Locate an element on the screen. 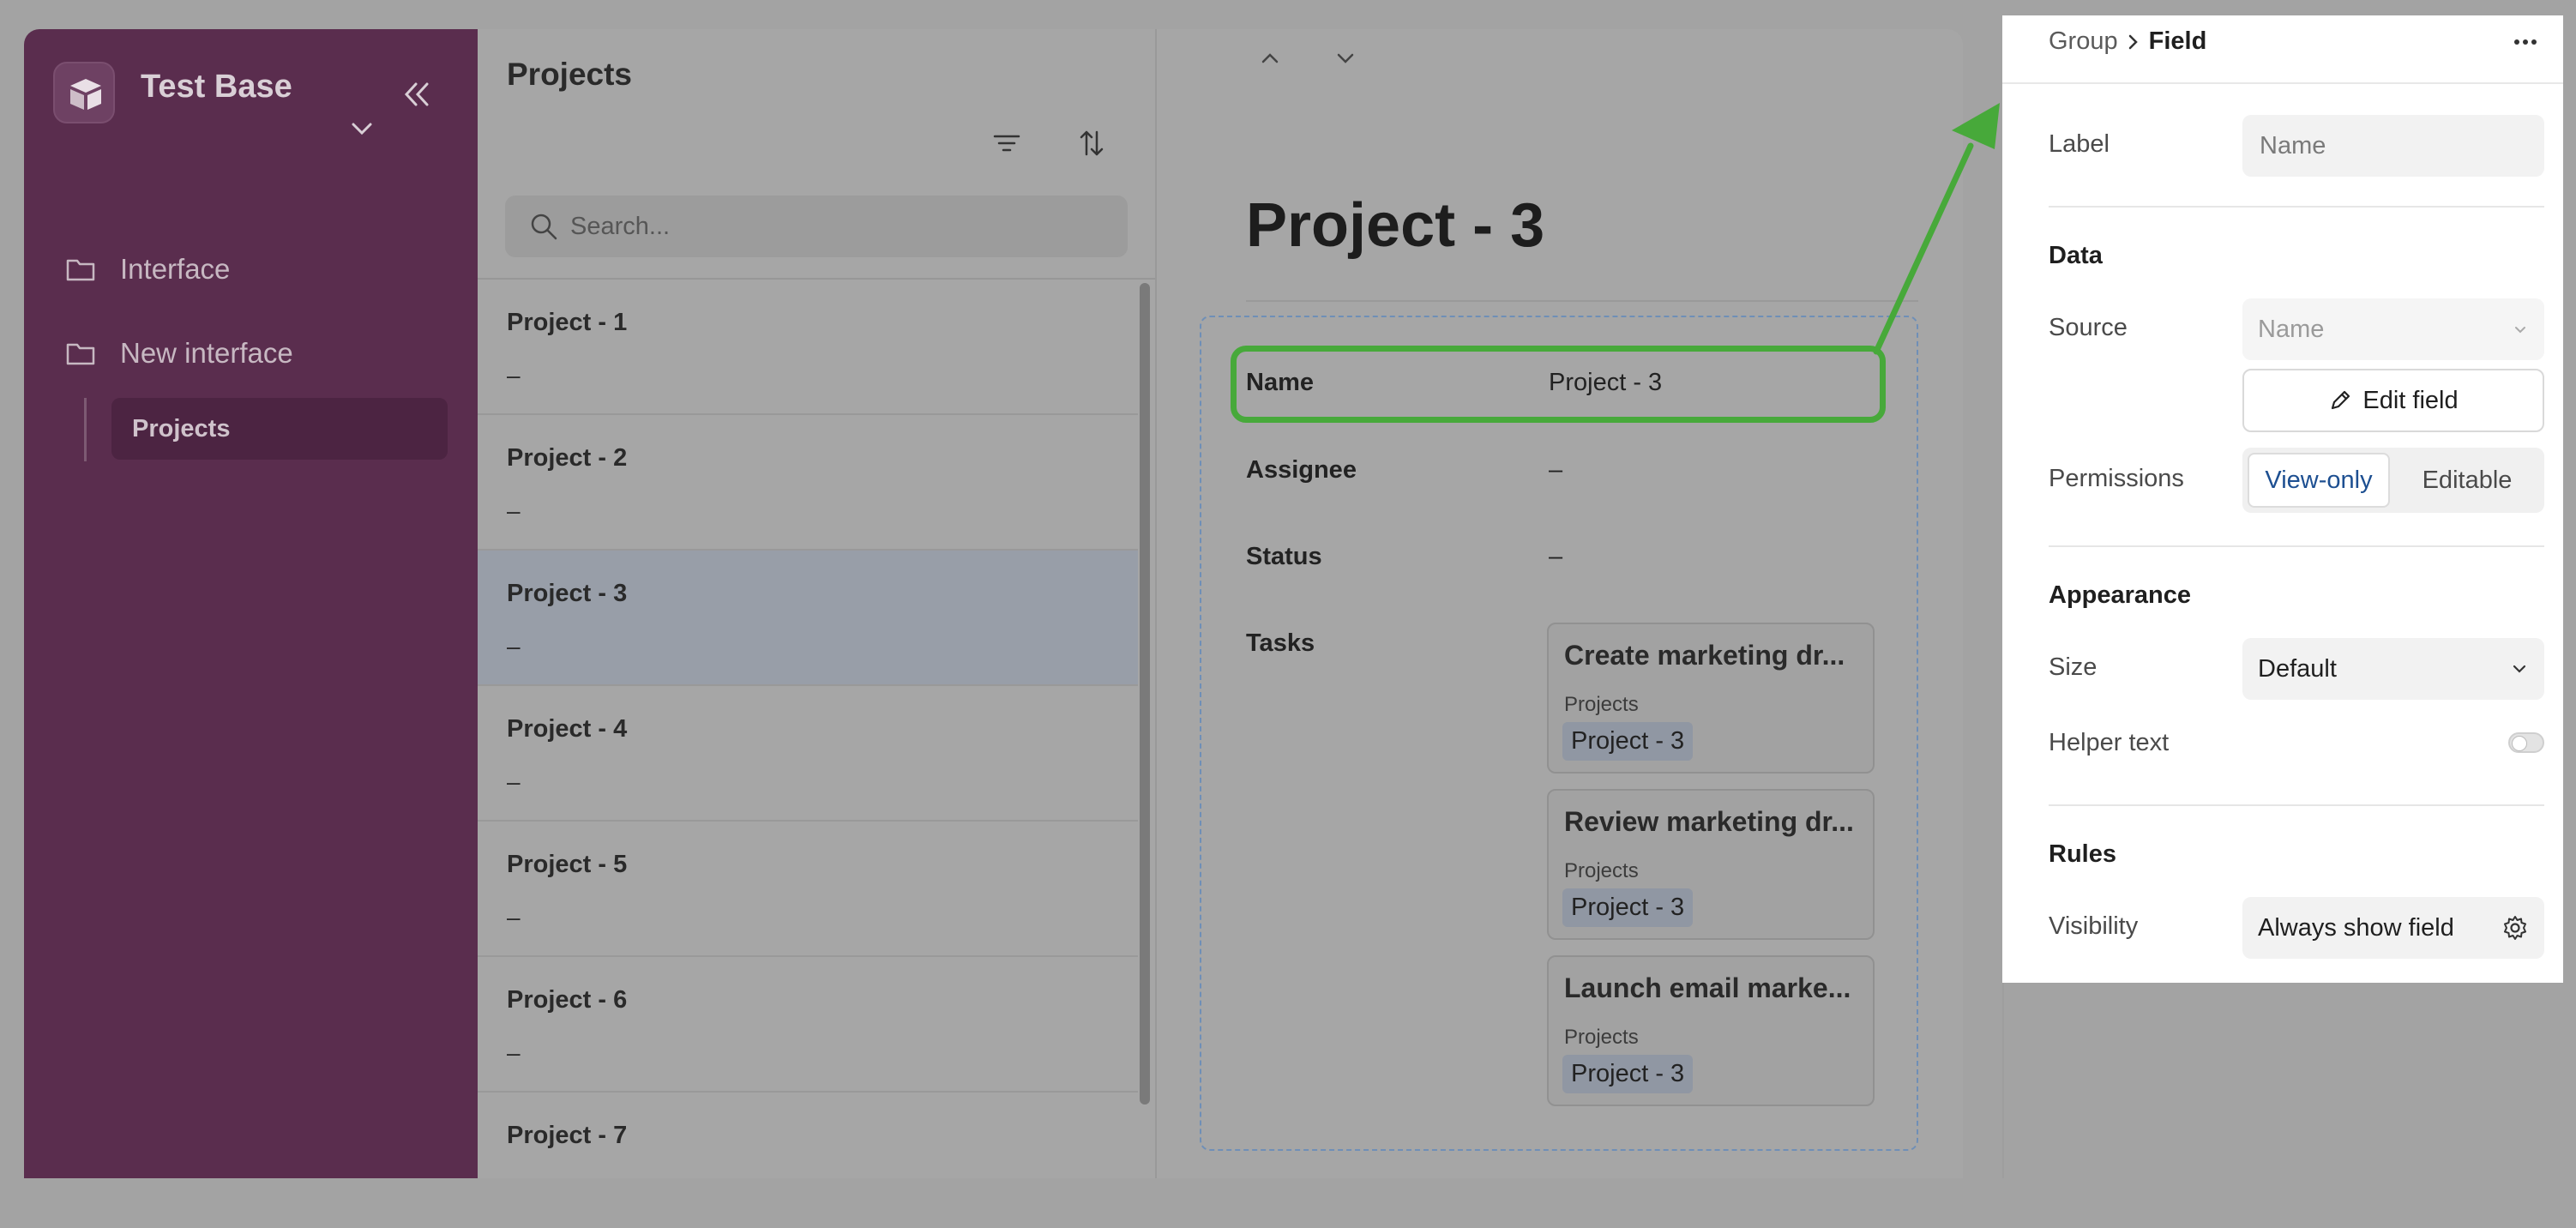 This screenshot has width=2576, height=1228. more-options-button is located at coordinates (2525, 42).